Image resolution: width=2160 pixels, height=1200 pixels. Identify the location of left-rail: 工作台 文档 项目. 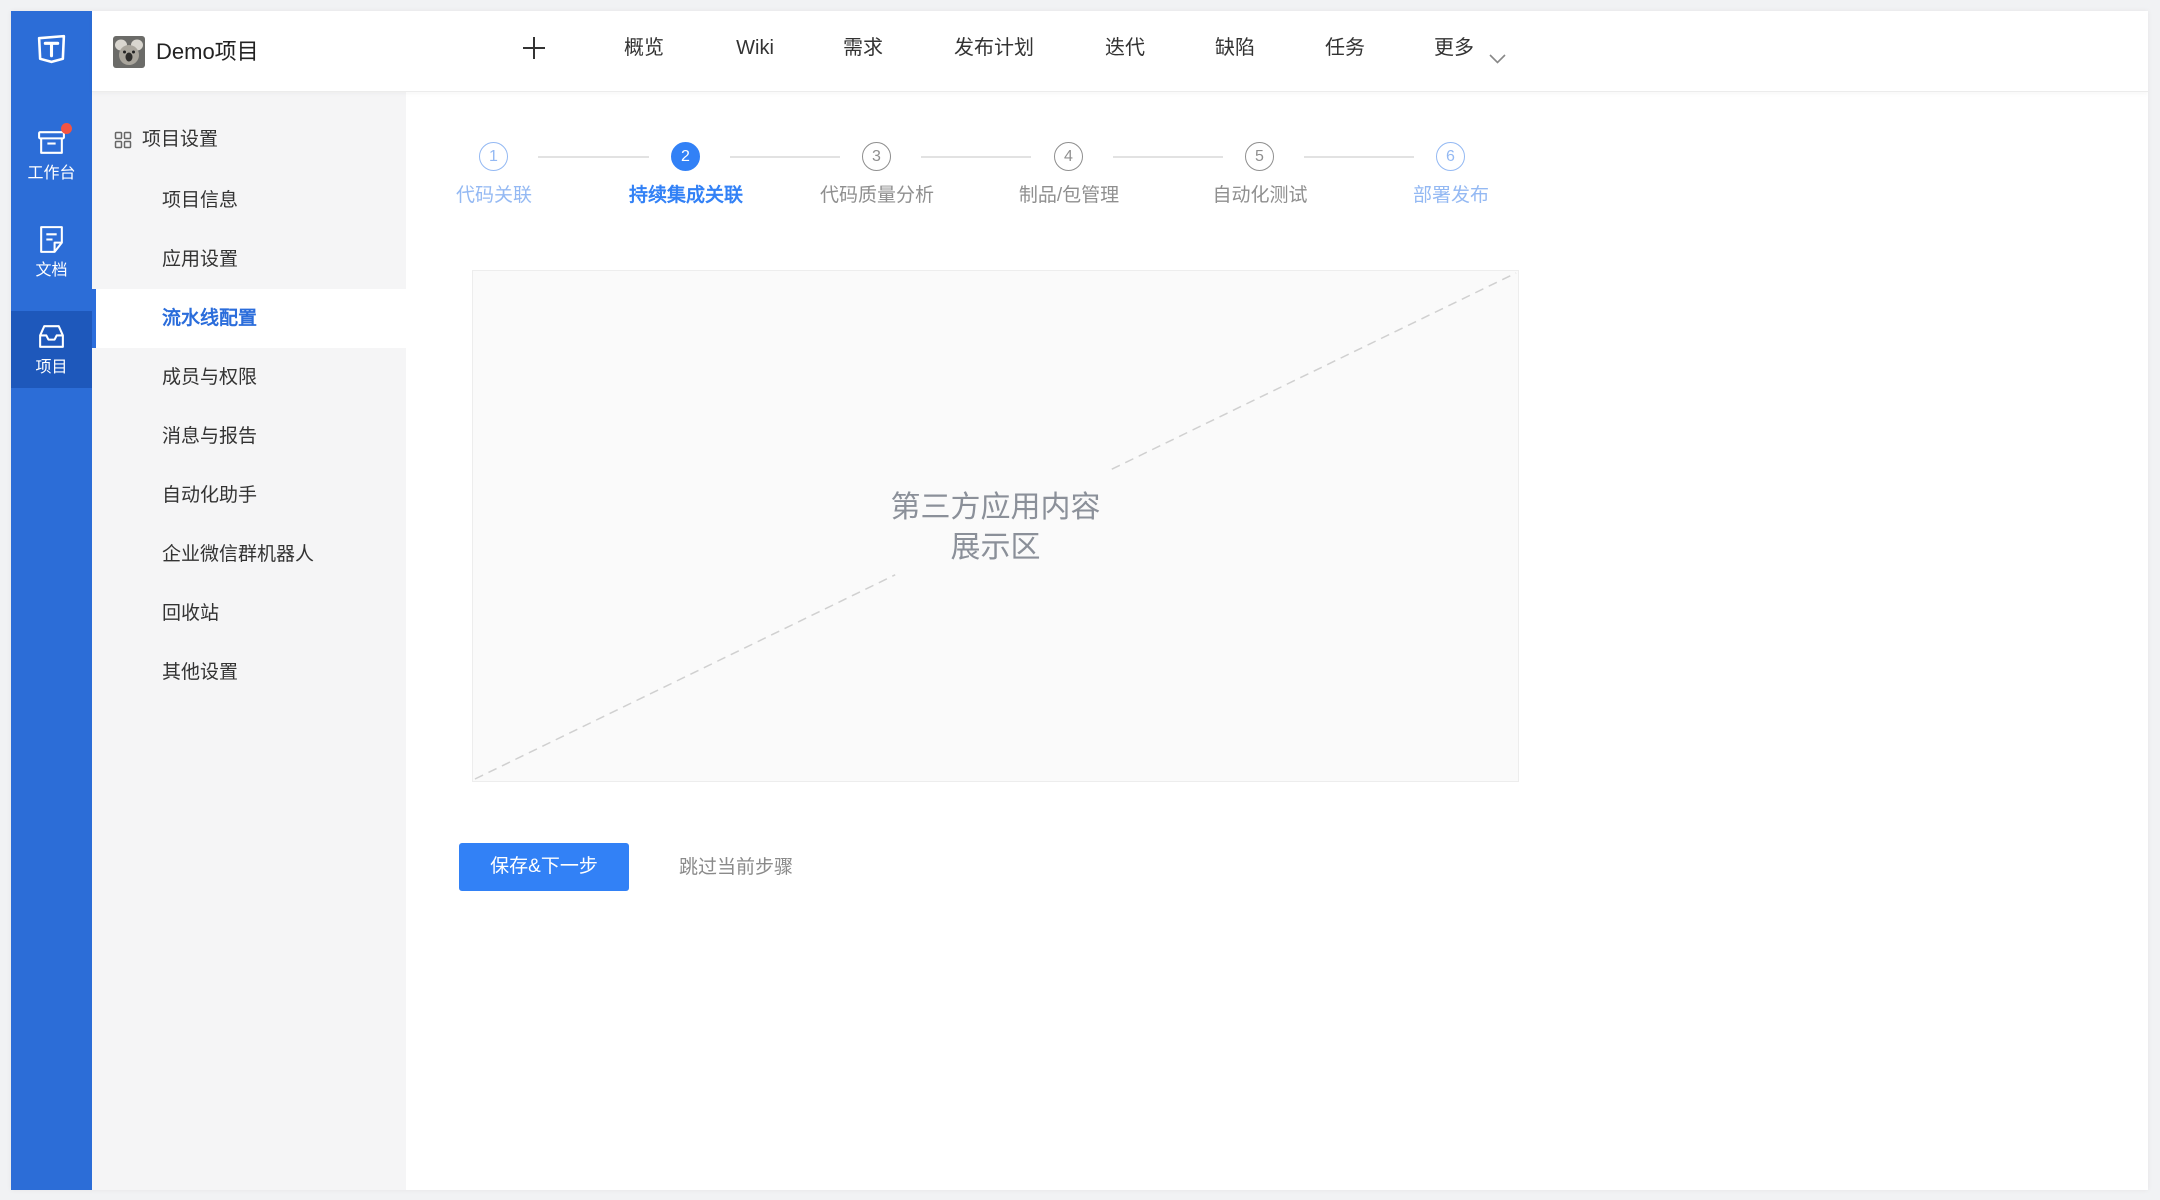
(51, 600).